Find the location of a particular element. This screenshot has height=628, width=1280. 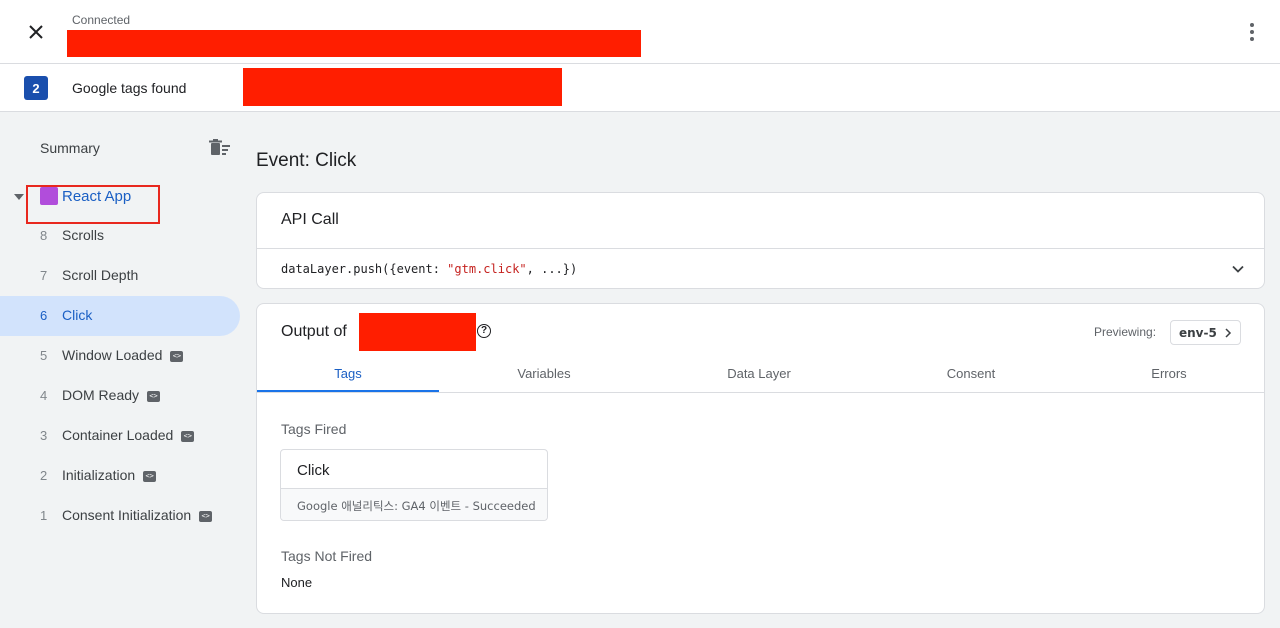

selection-highlight-box is located at coordinates (93, 204).